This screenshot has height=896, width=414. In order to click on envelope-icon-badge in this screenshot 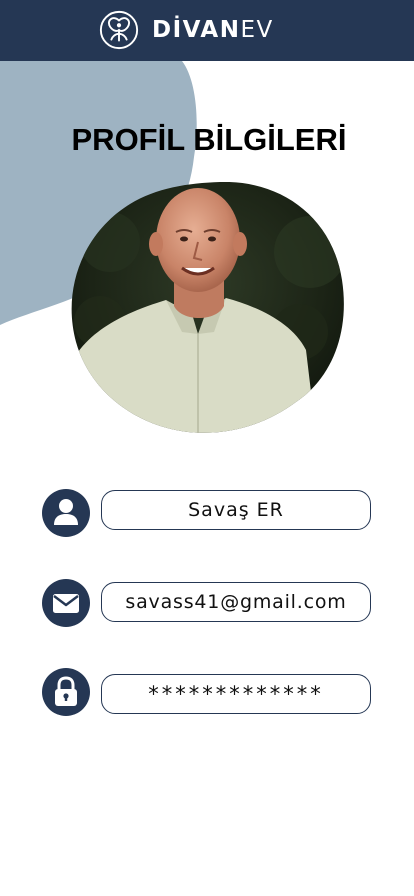, I will do `click(66, 603)`.